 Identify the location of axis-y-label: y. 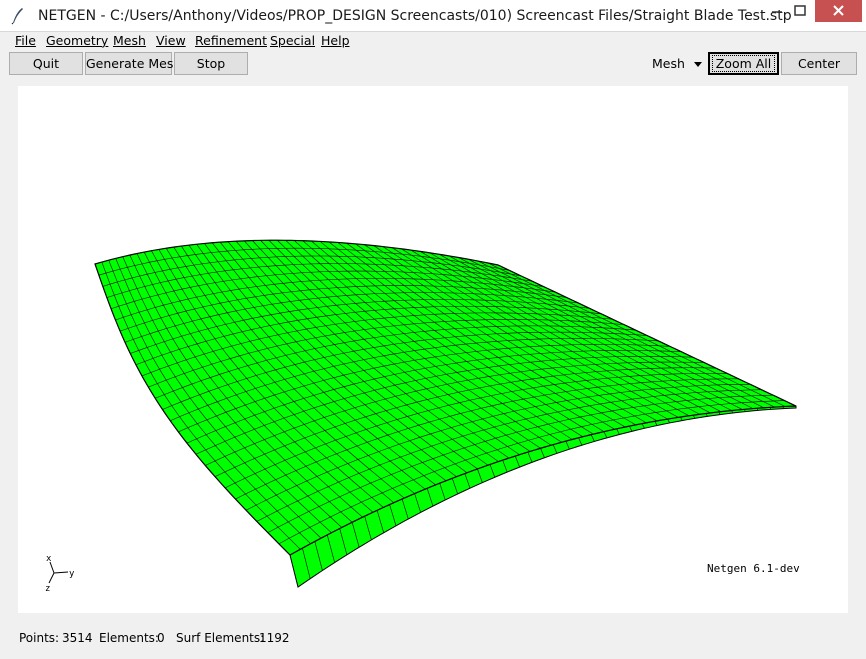
(72, 574).